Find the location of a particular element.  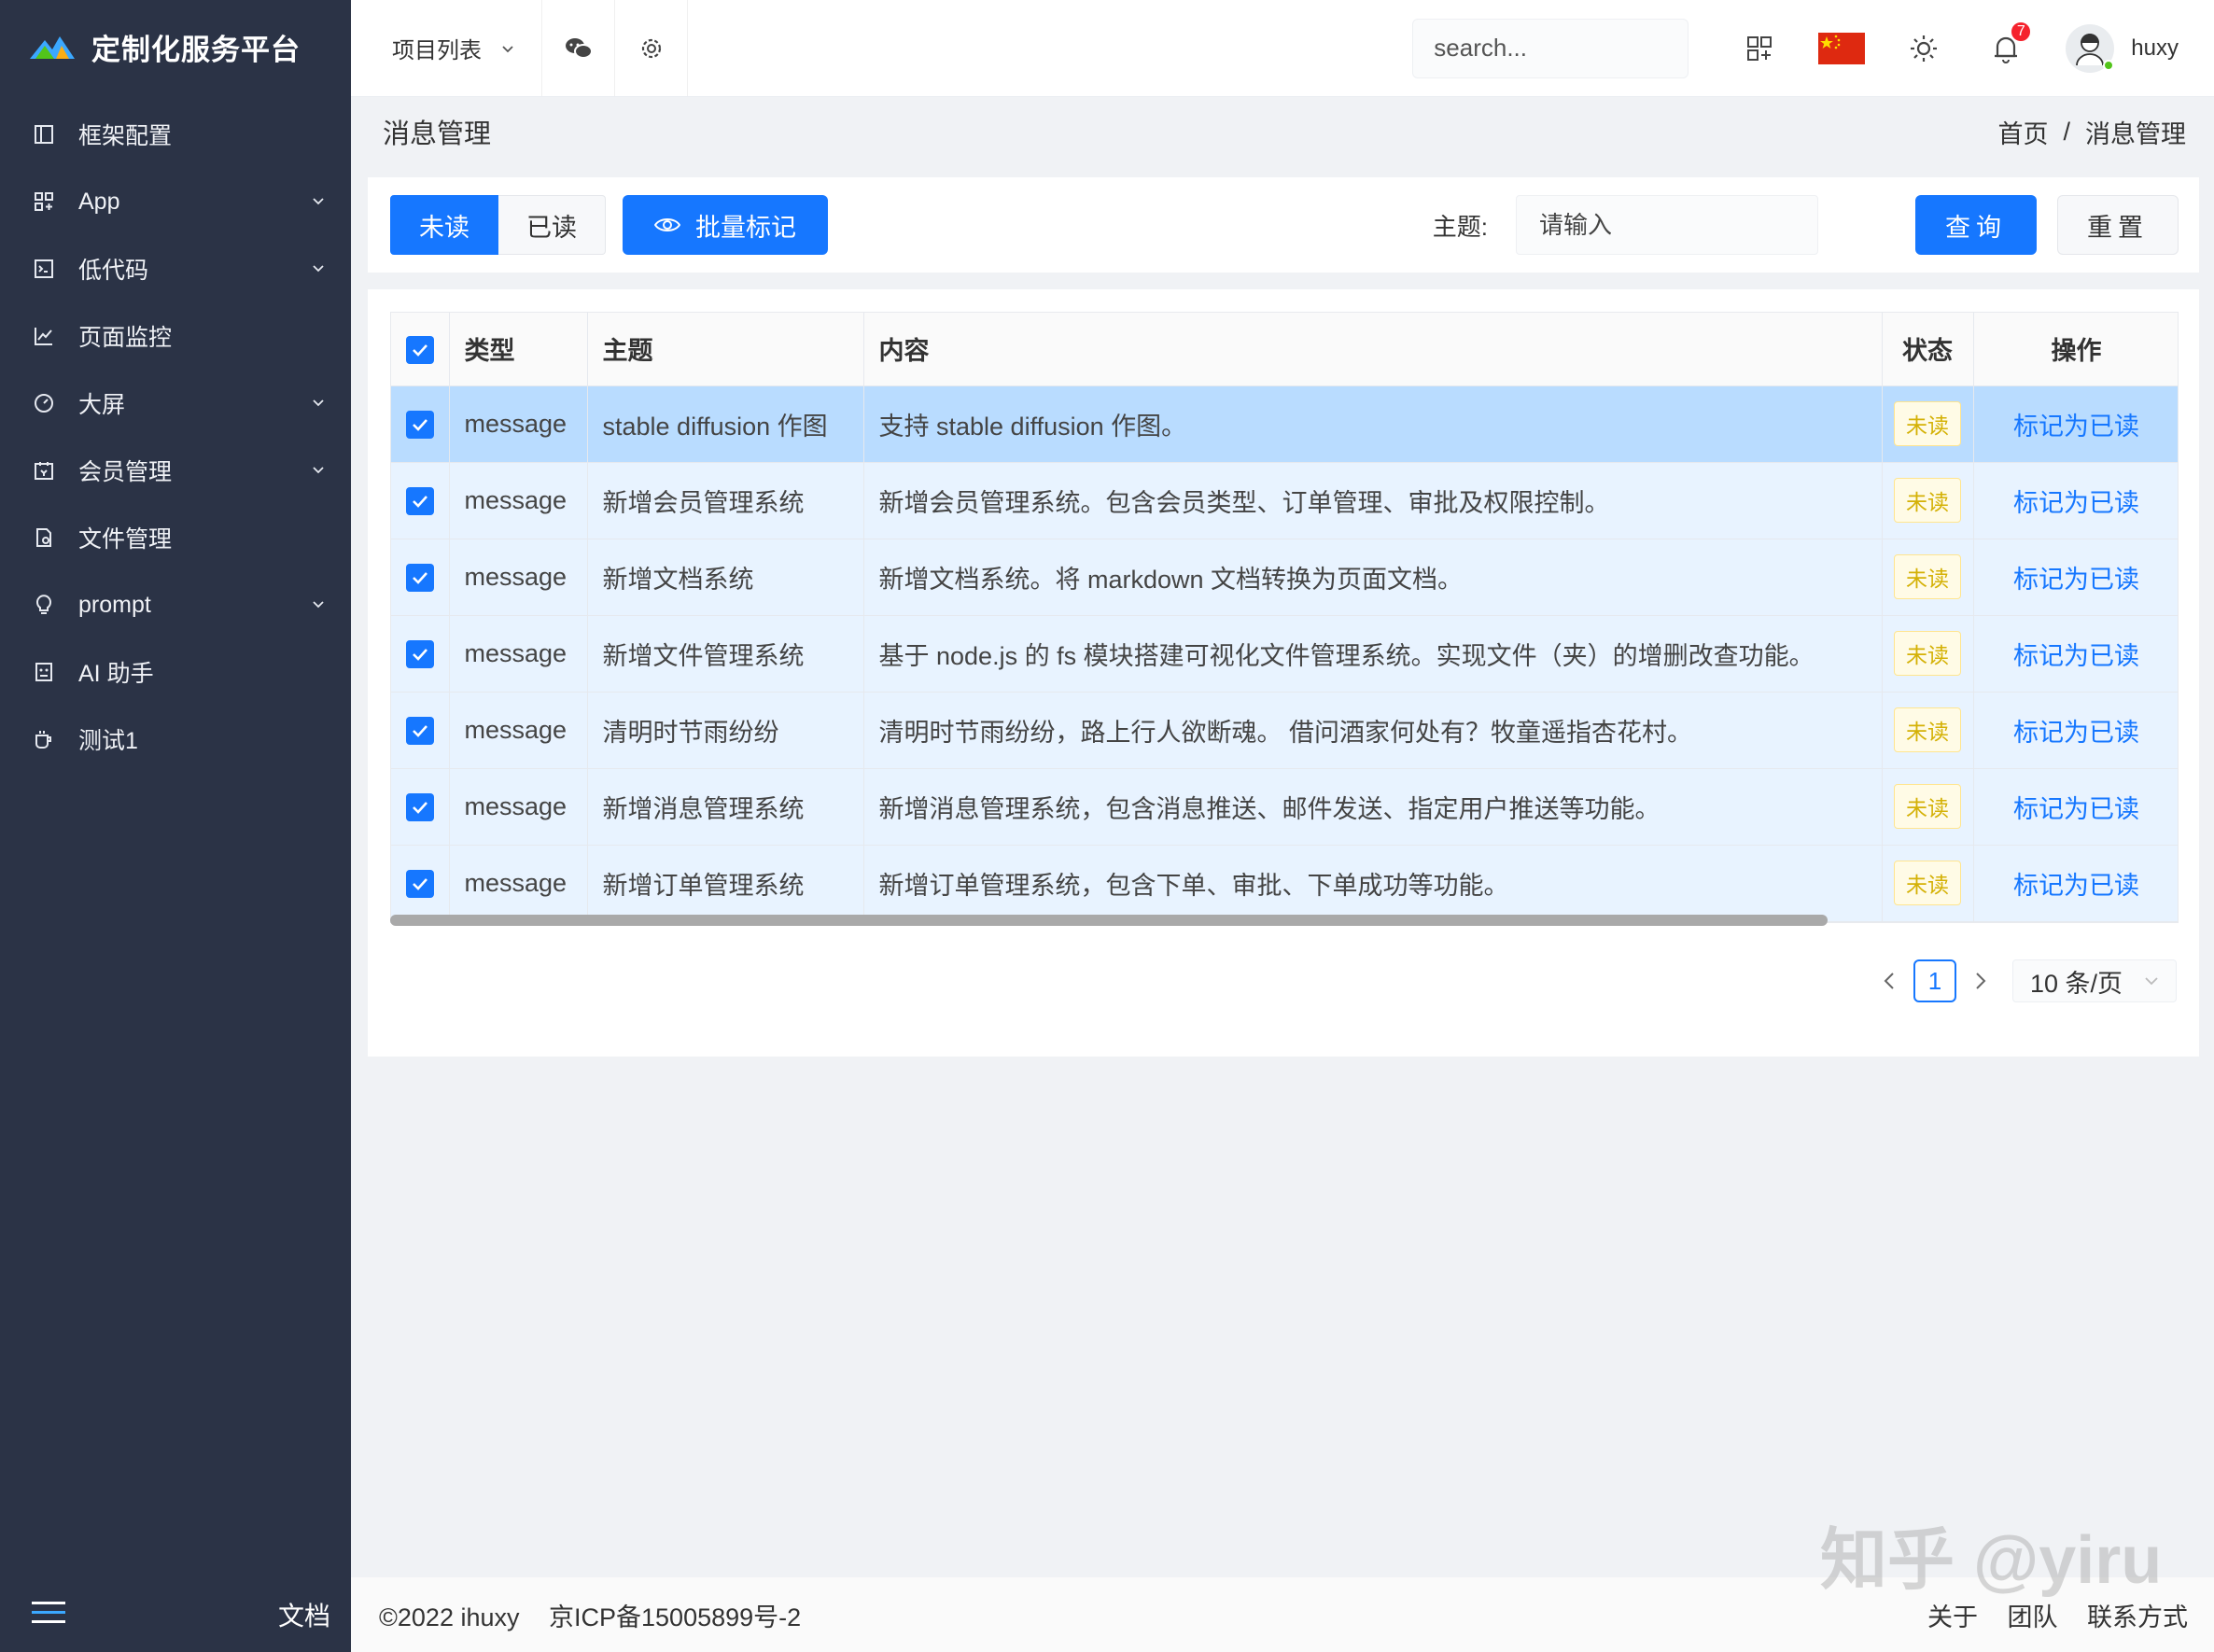

pagination: 1 10 条/页 is located at coordinates (2024, 980).